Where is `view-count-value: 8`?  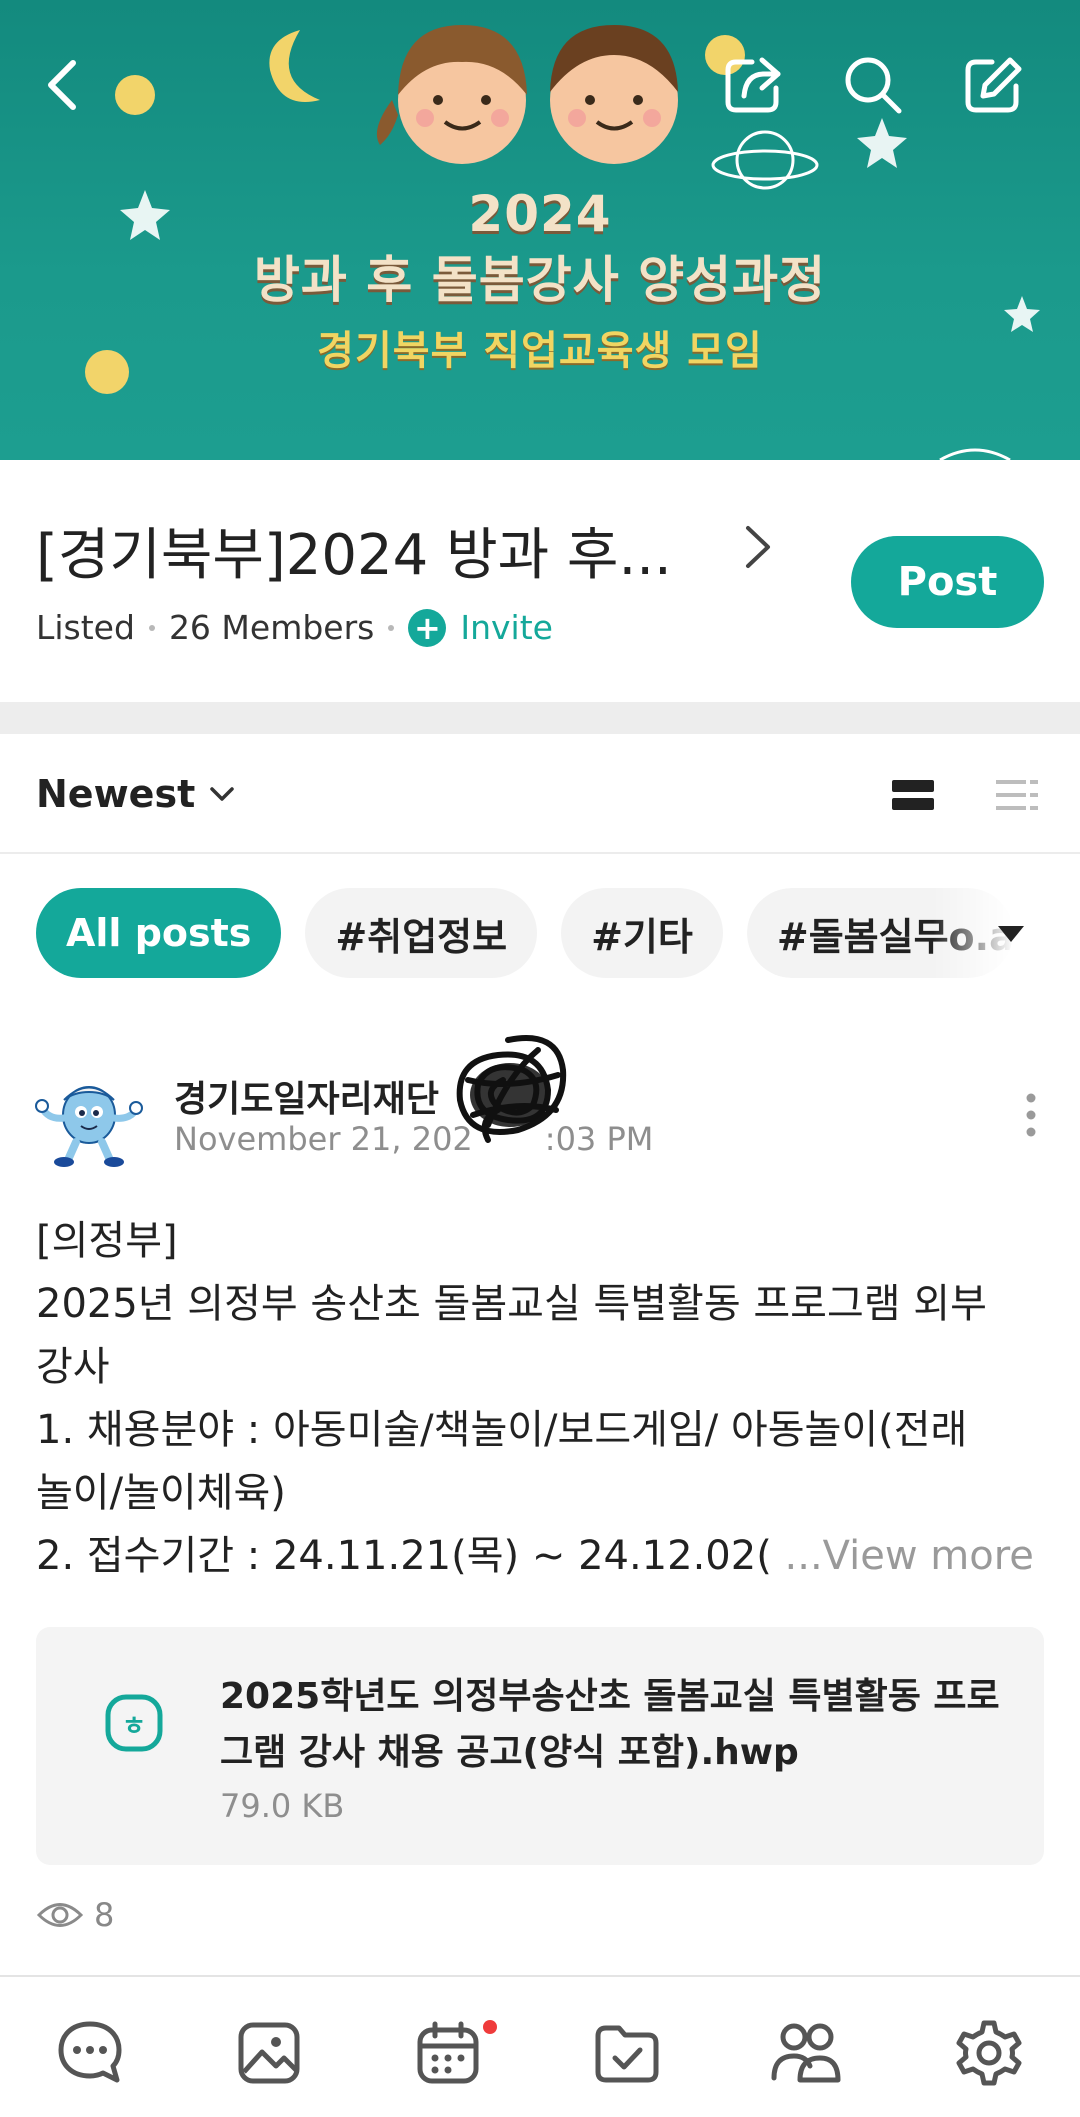 view-count-value: 8 is located at coordinates (104, 1915).